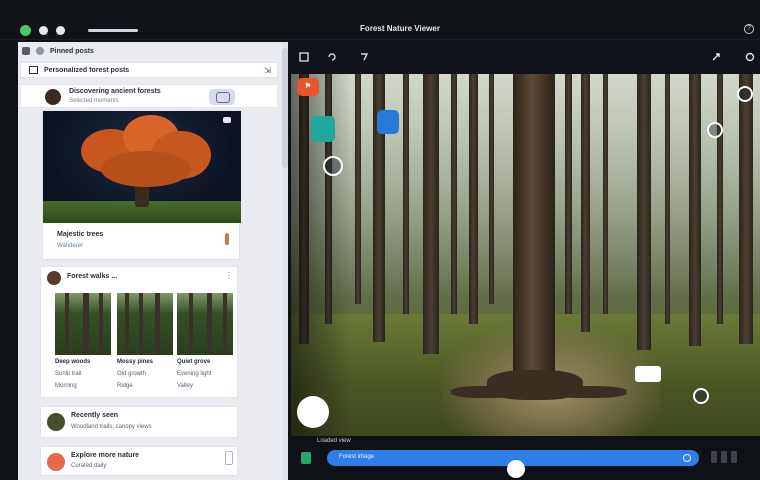 Image resolution: width=760 pixels, height=480 pixels. What do you see at coordinates (388, 122) in the screenshot?
I see `bookmark-badge-icon` at bounding box center [388, 122].